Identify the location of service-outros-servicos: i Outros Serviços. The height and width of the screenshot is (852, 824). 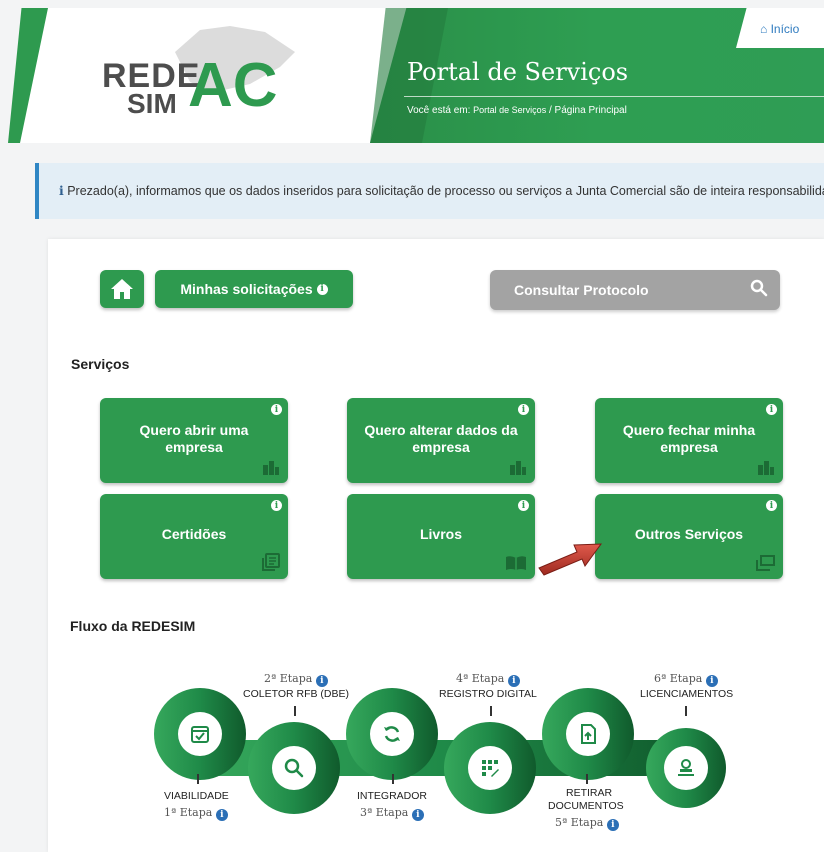
(689, 536).